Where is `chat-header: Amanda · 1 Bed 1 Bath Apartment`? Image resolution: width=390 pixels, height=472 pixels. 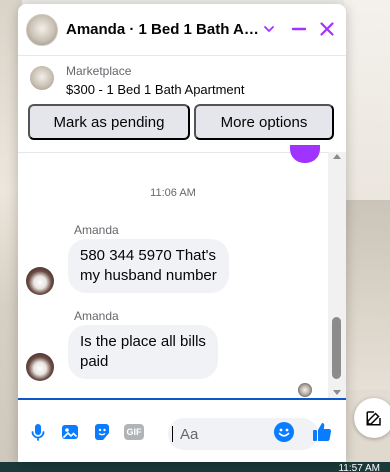 chat-header: Amanda · 1 Bed 1 Bath Apartment is located at coordinates (182, 30).